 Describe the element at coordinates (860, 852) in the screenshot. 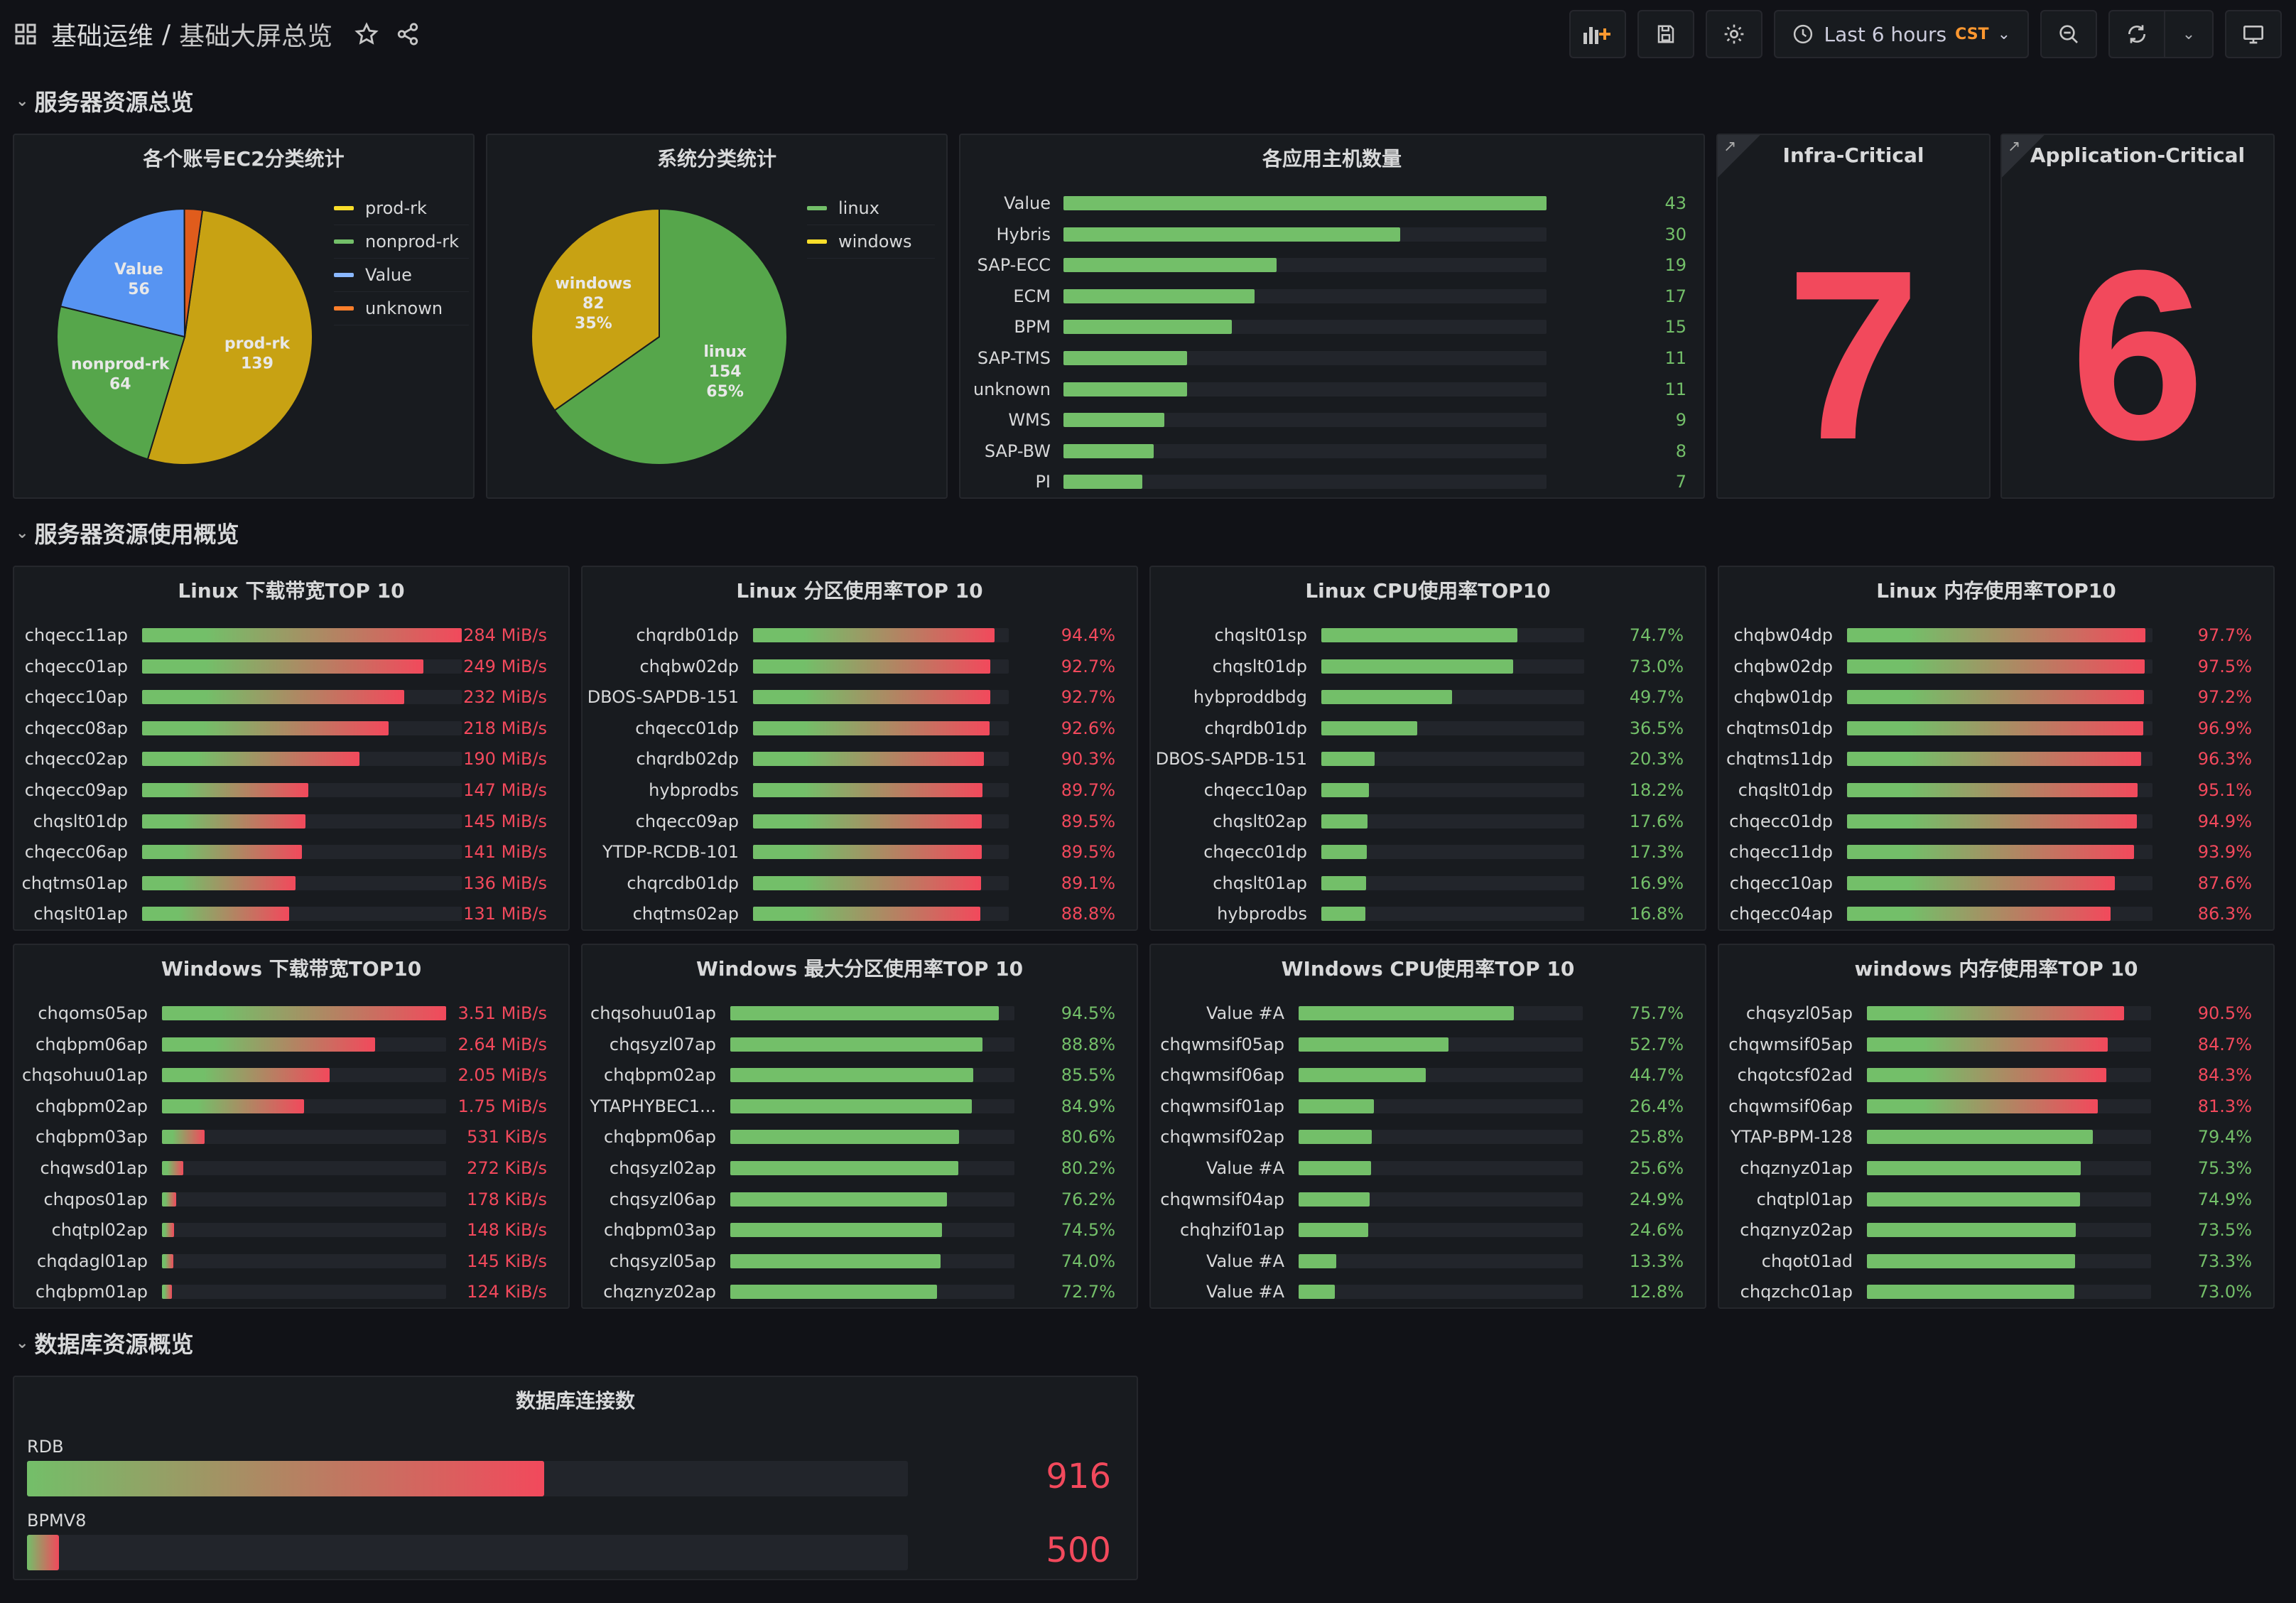

I see `bar-row: YTDP-RCDB-101 89.5%` at that location.